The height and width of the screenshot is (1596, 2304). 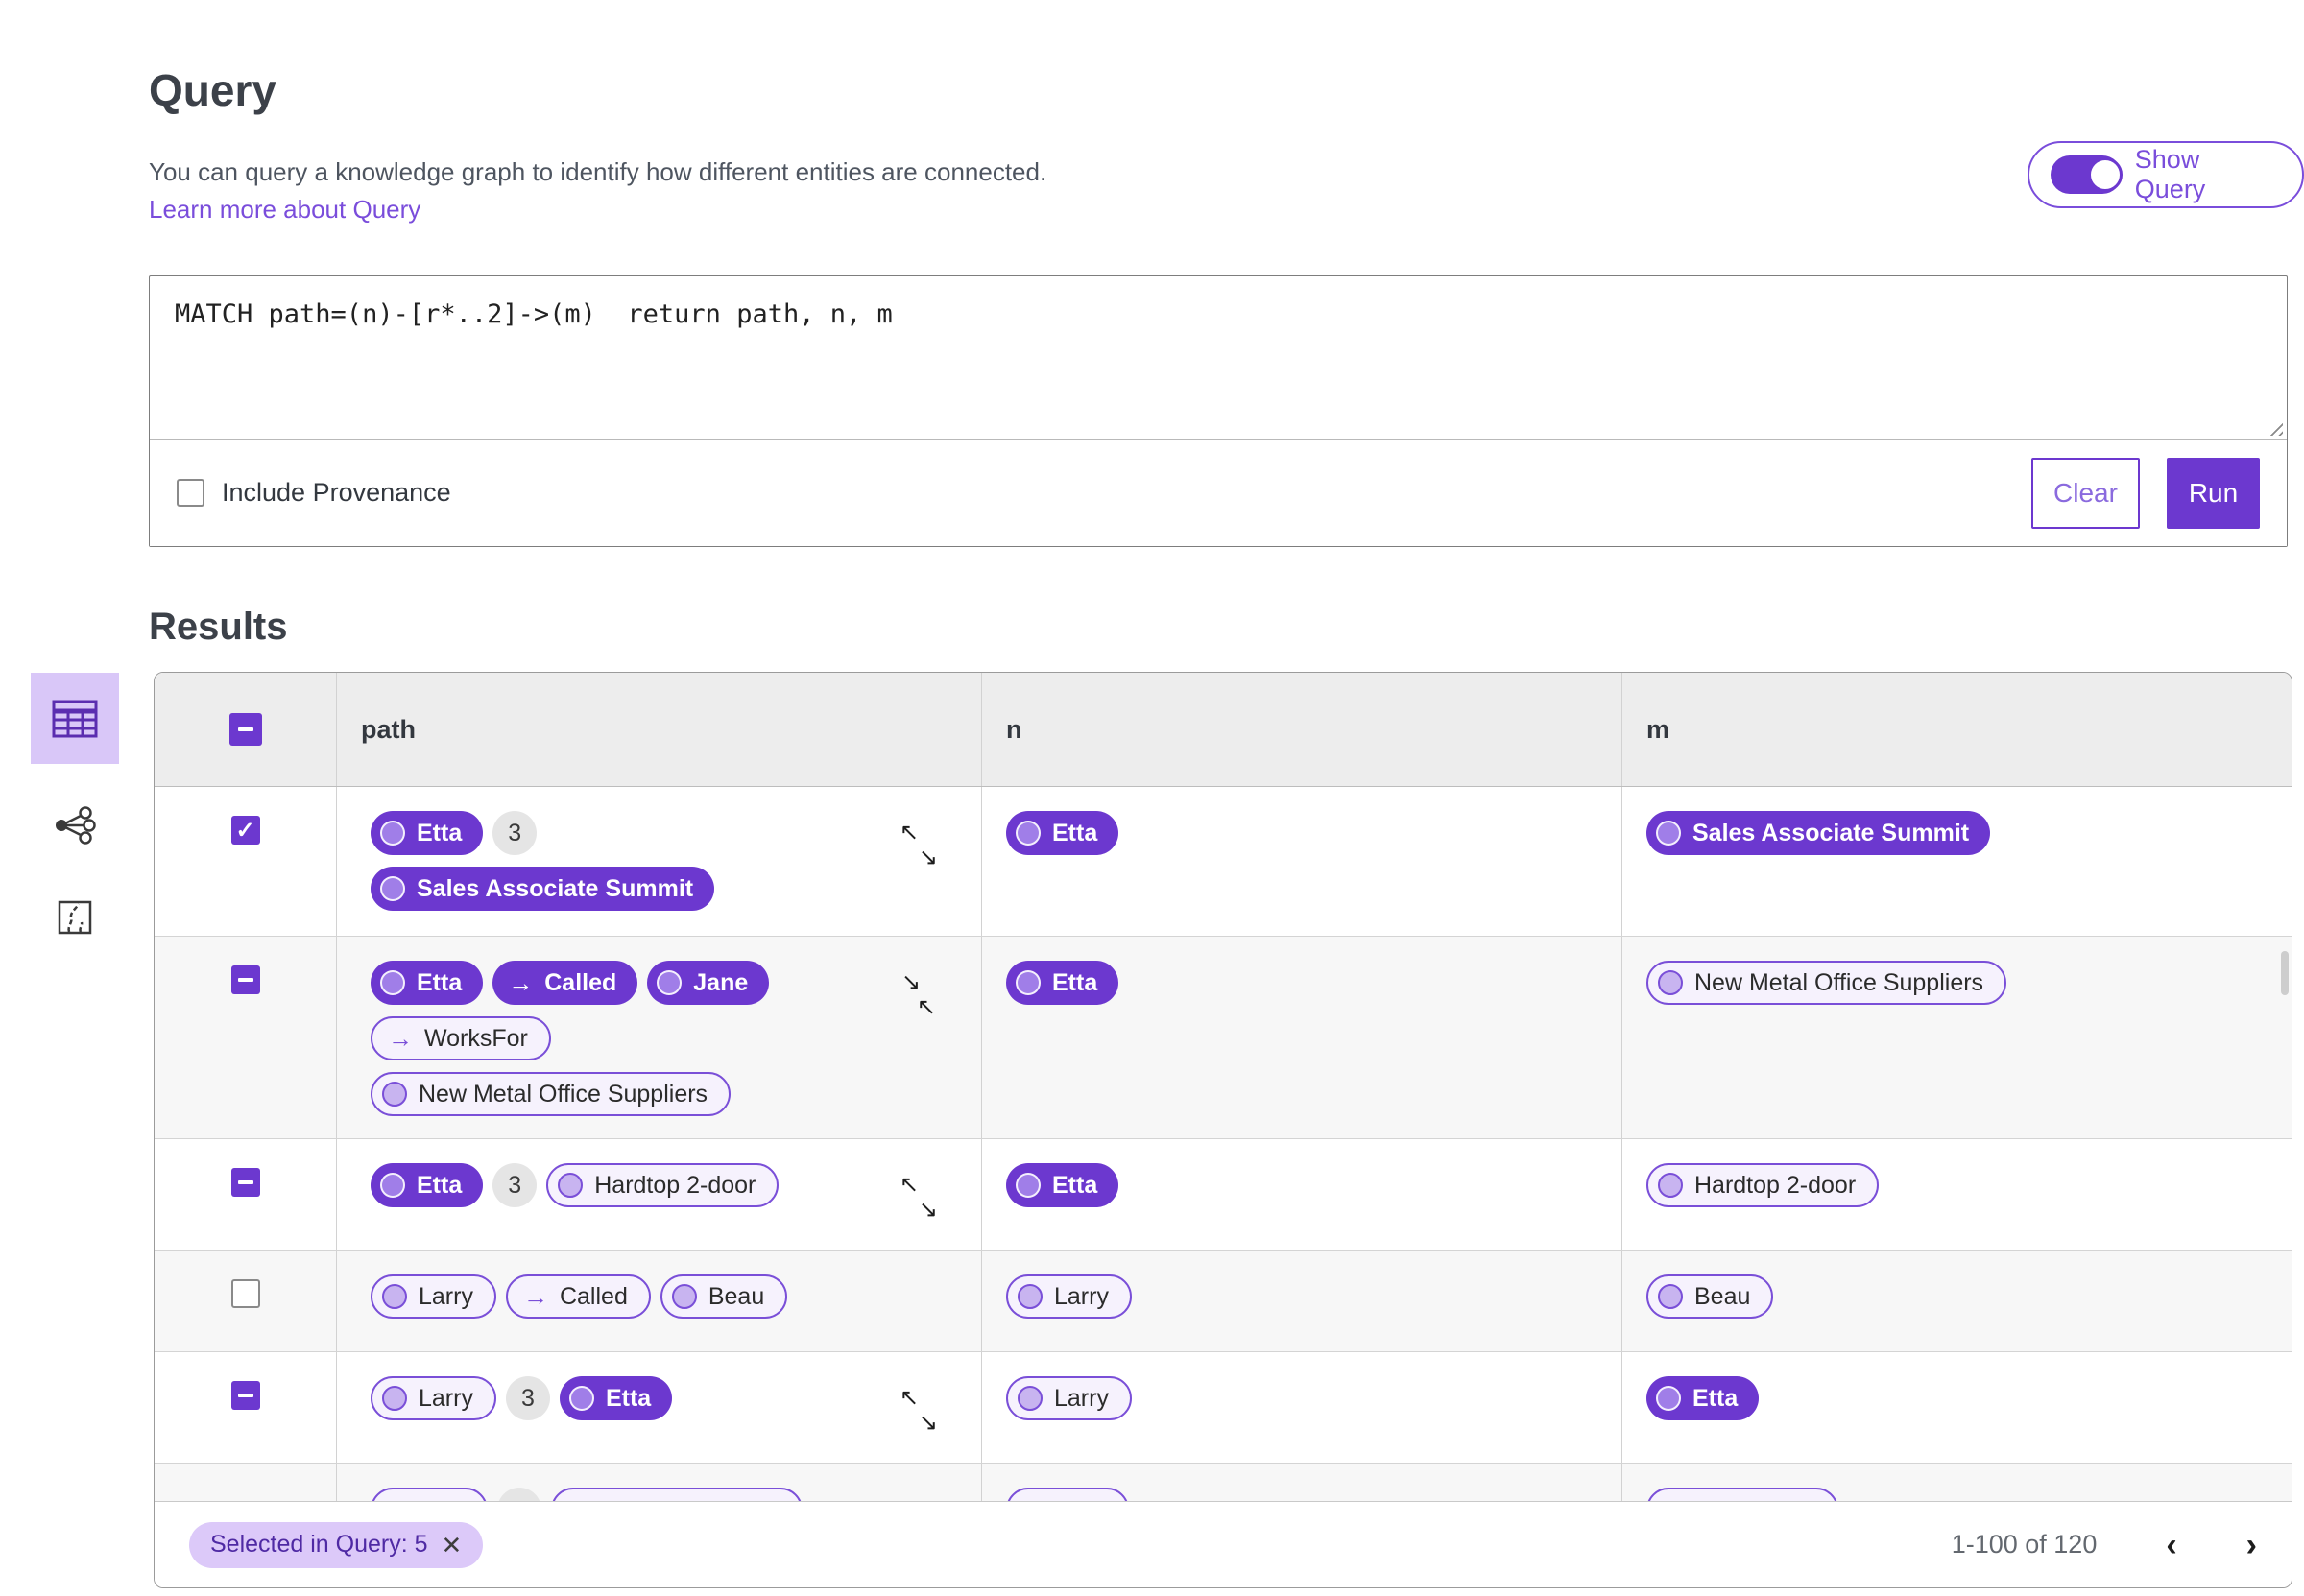 I want to click on run-button: Run, so click(x=2213, y=493).